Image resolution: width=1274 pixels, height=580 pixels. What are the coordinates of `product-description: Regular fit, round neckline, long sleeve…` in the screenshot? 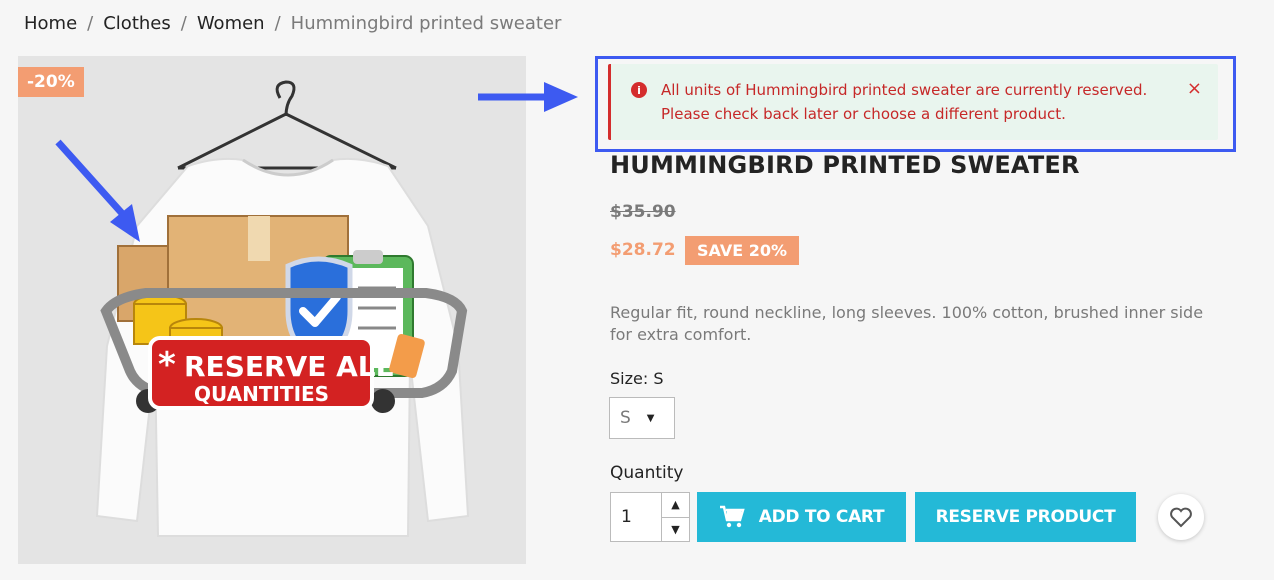 It's located at (907, 323).